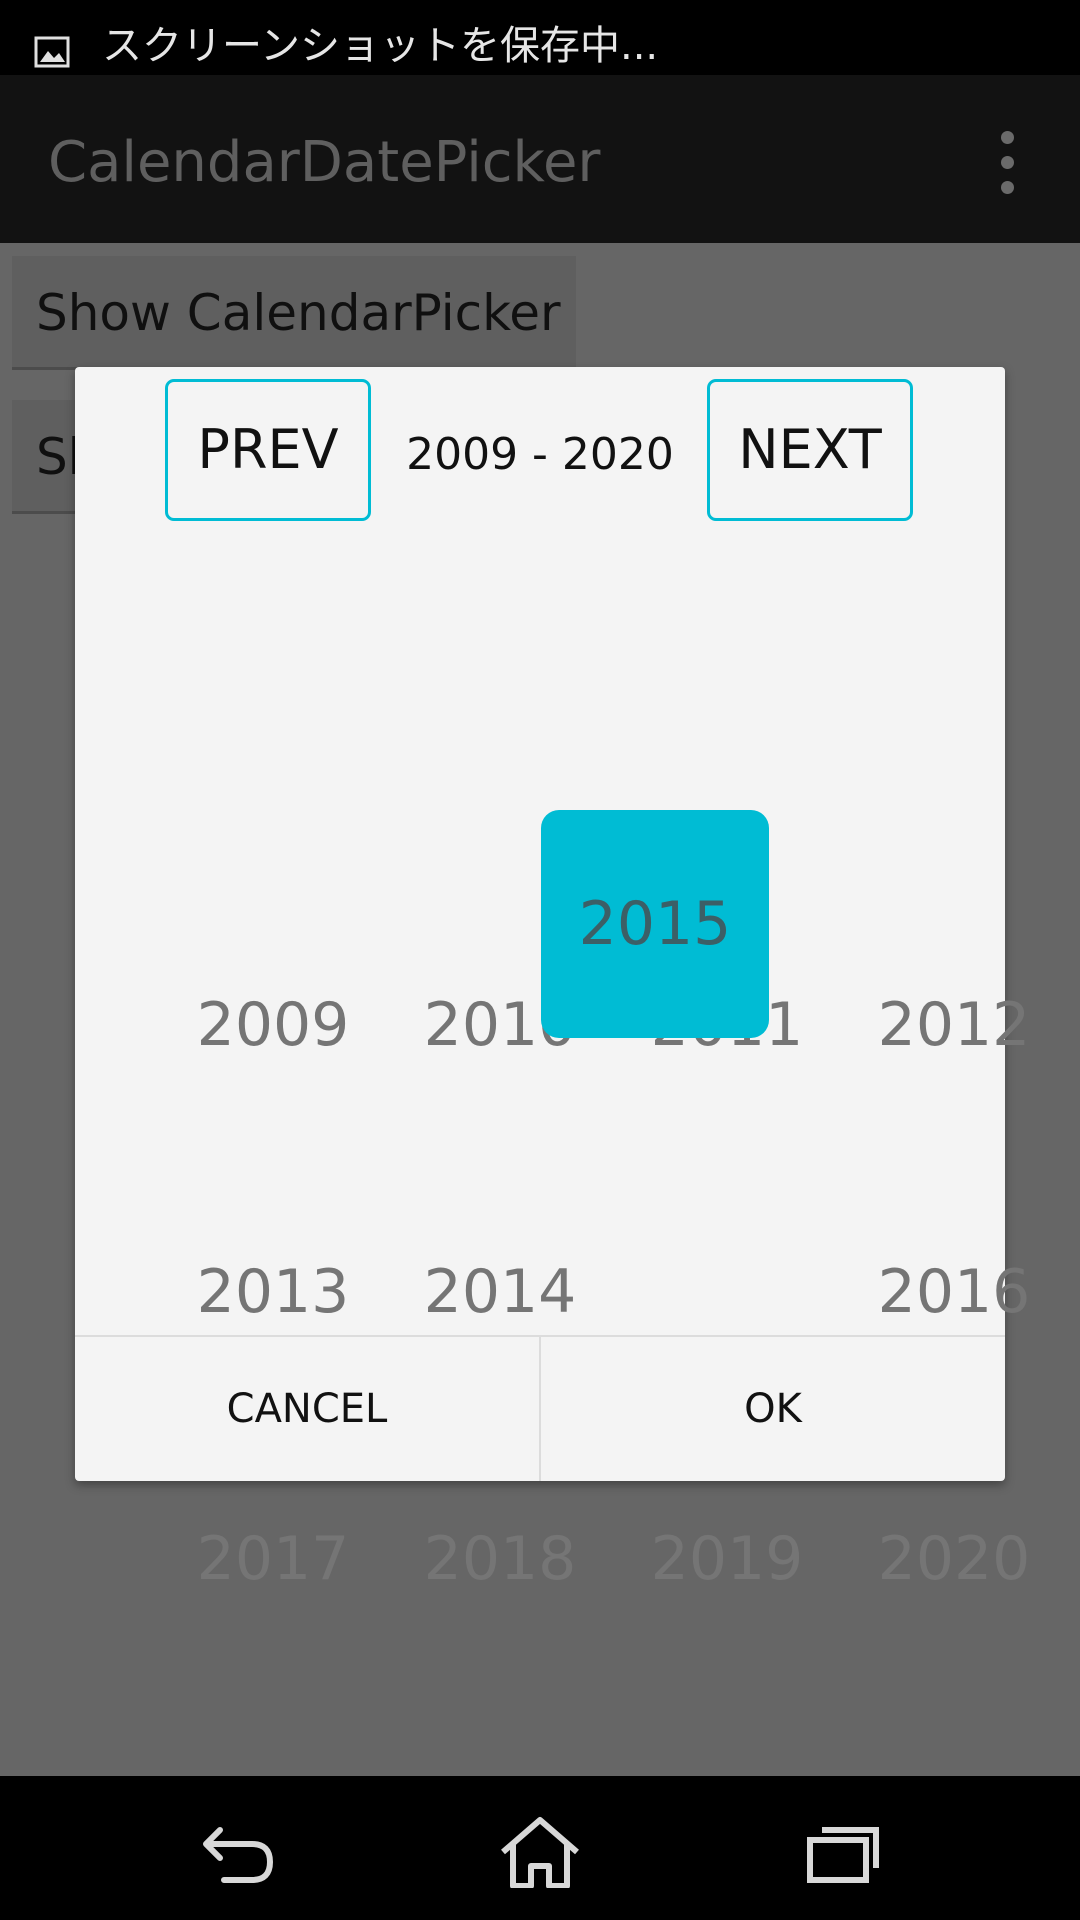 This screenshot has width=1080, height=1920. I want to click on navigation-bar, so click(540, 1848).